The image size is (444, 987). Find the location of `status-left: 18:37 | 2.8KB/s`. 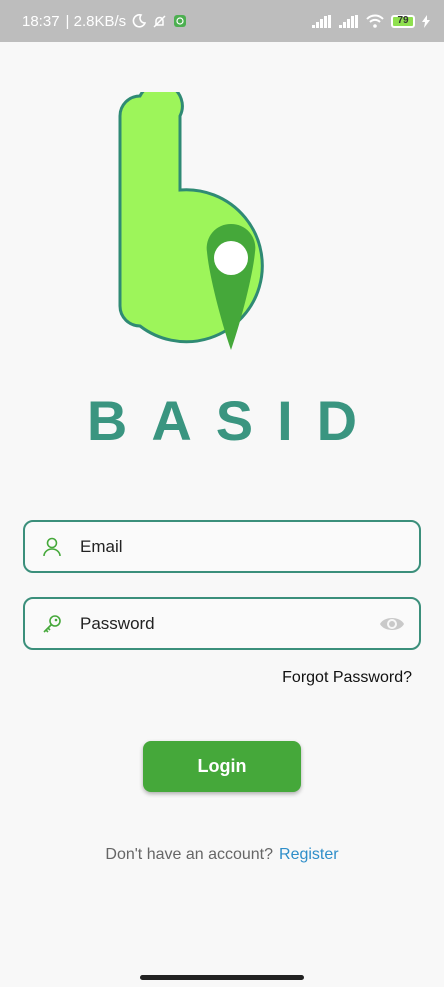

status-left: 18:37 | 2.8KB/s is located at coordinates (104, 21).